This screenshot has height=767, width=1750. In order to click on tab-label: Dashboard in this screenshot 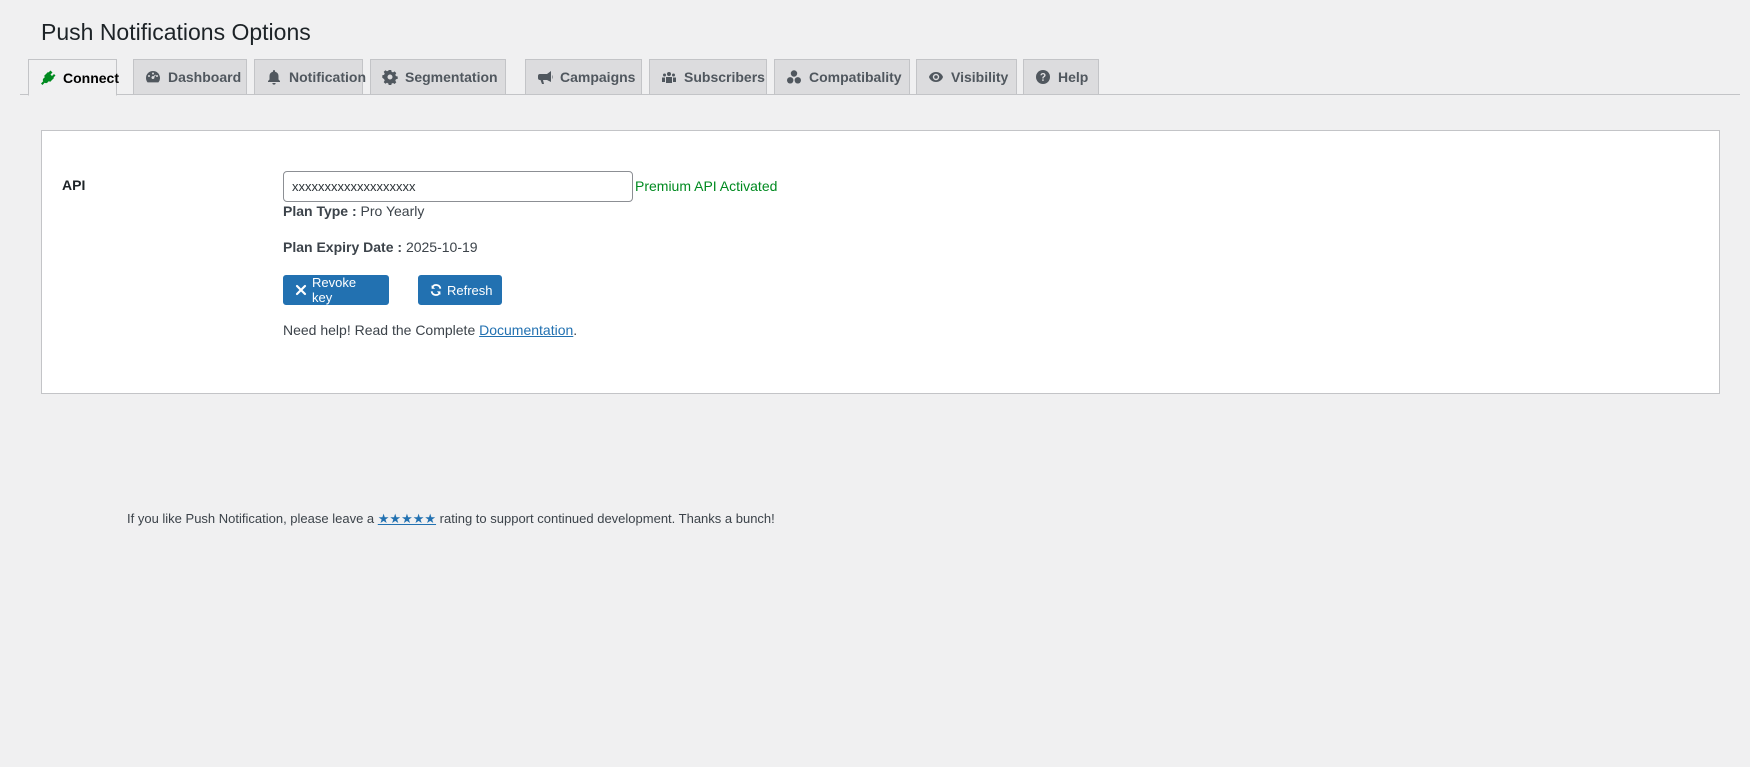, I will do `click(205, 77)`.